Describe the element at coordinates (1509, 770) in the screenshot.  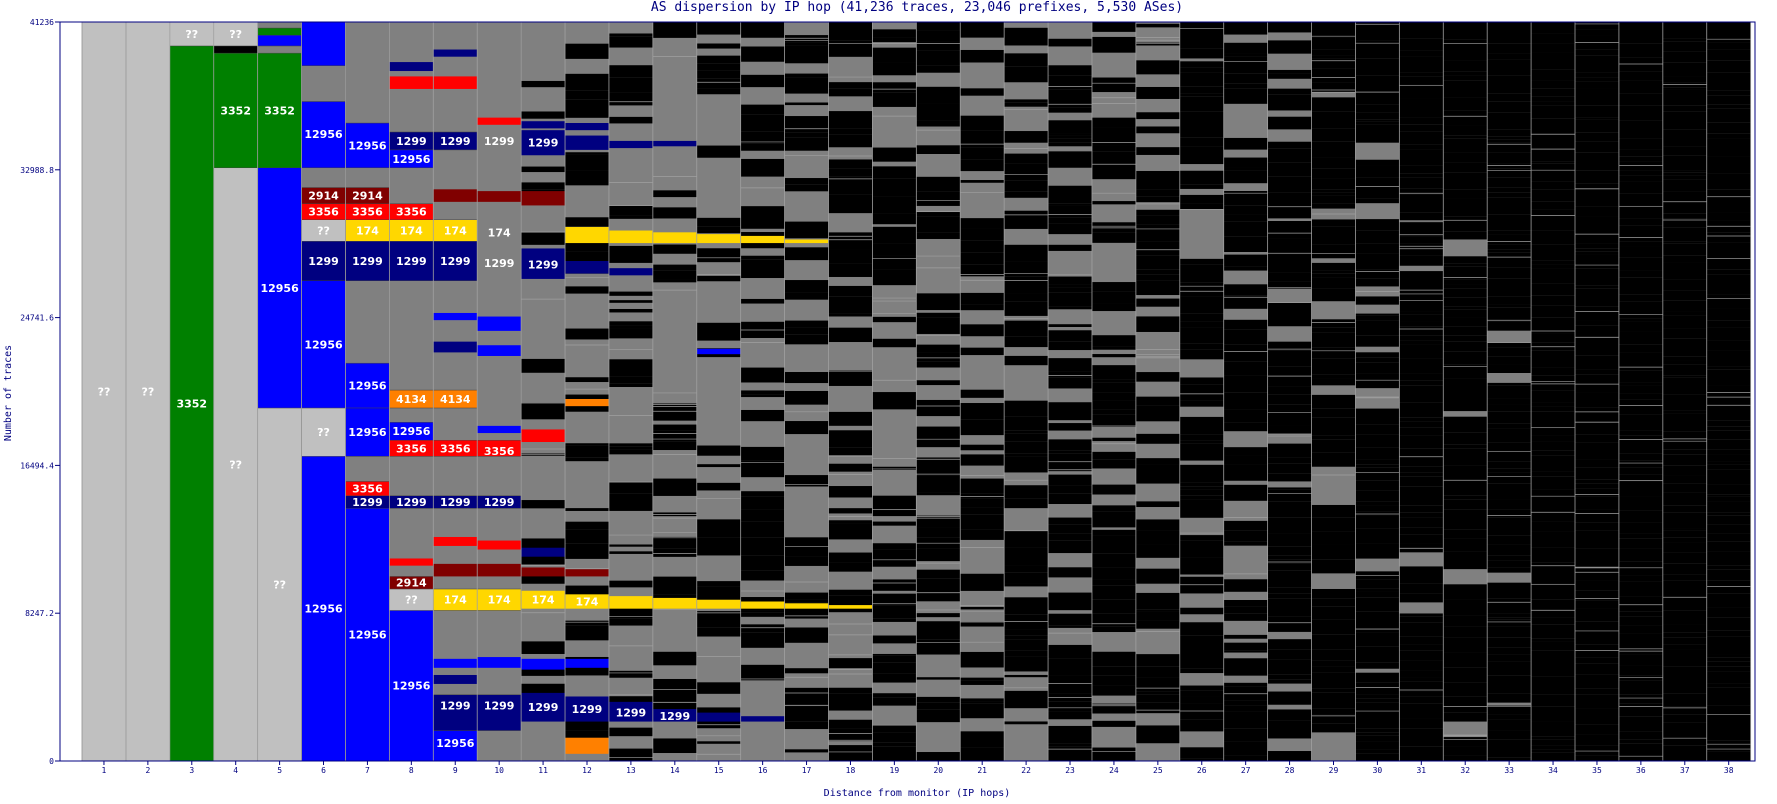
I see `x-tick-label: 33` at that location.